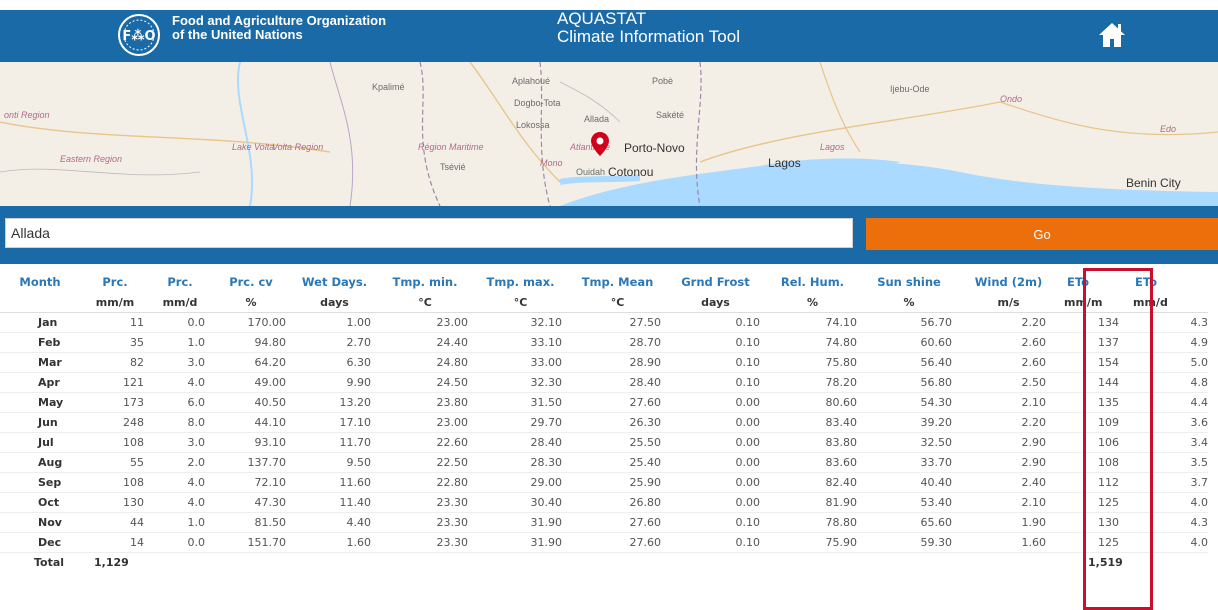  I want to click on value-cell: 72.10, so click(251, 482).